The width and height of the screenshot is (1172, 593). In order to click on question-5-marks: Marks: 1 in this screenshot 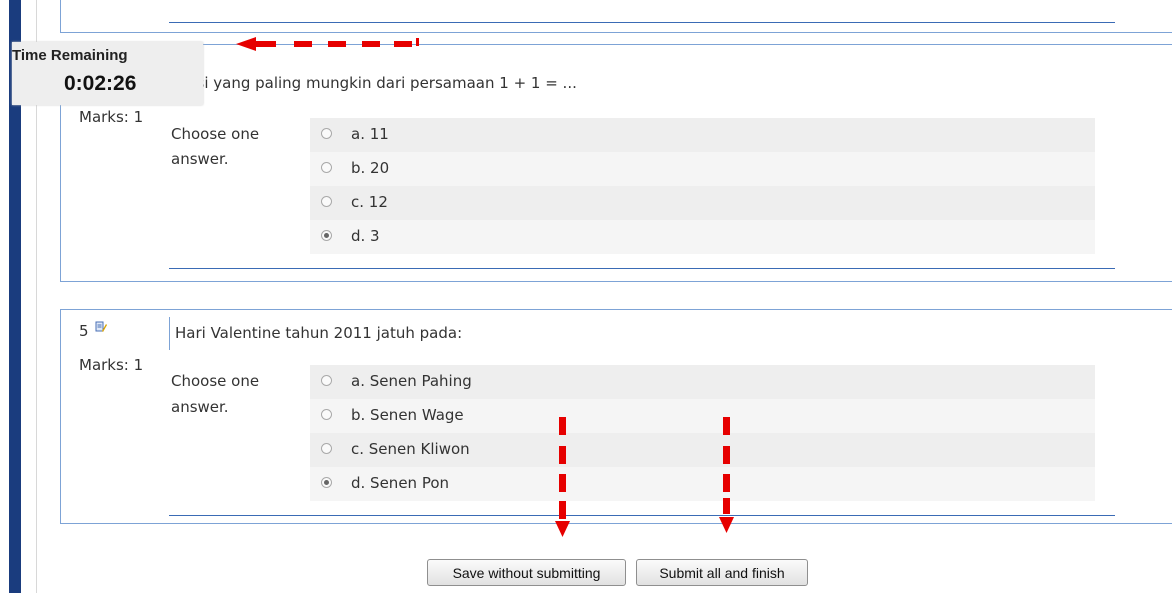, I will do `click(111, 365)`.